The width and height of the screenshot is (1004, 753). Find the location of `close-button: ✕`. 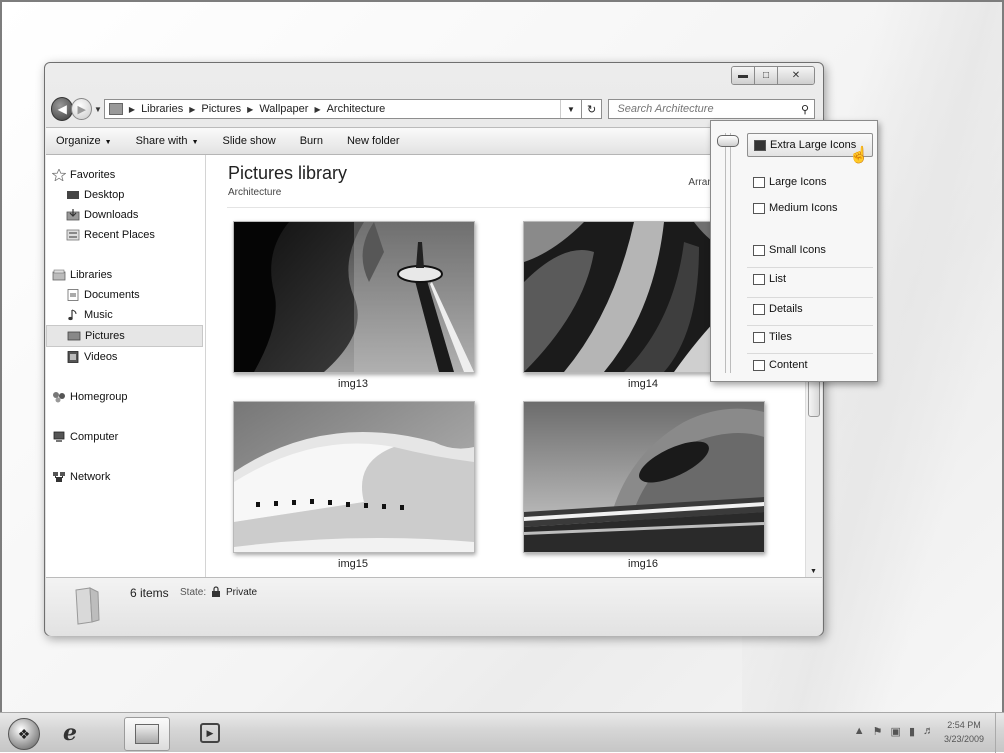

close-button: ✕ is located at coordinates (796, 75).